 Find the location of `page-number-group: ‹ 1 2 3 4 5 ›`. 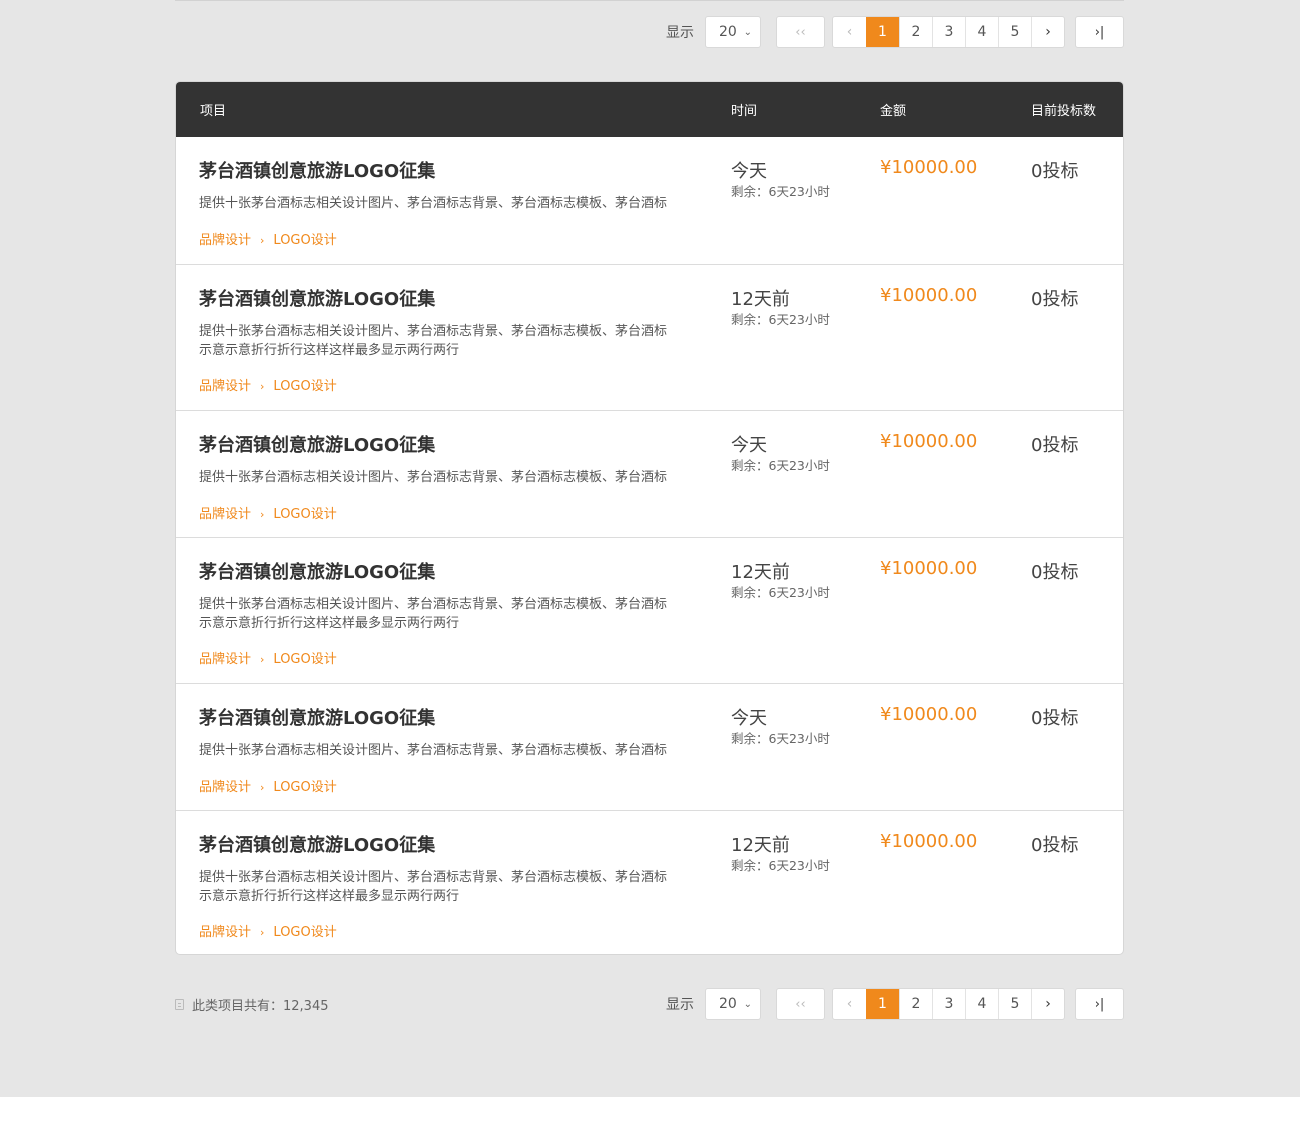

page-number-group: ‹ 1 2 3 4 5 › is located at coordinates (948, 1004).